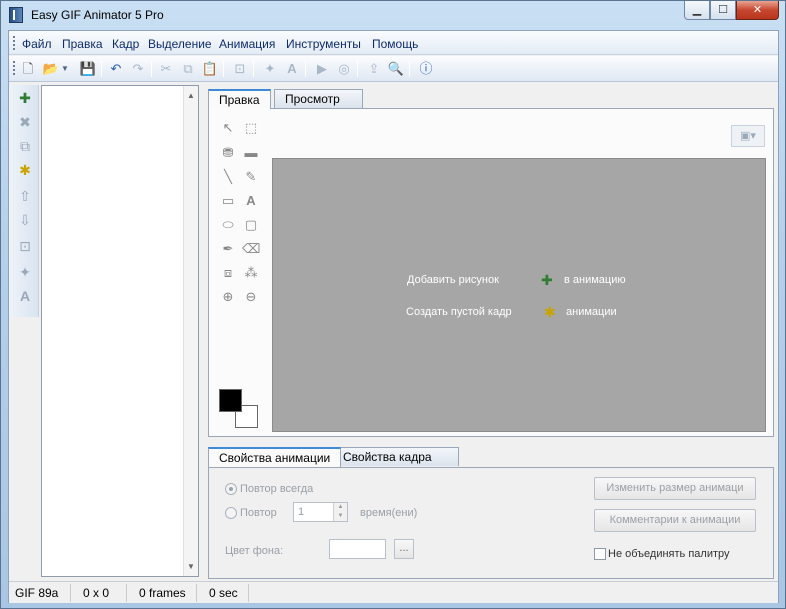 The height and width of the screenshot is (609, 786). What do you see at coordinates (230, 400) in the screenshot?
I see `foreground-color-swatch` at bounding box center [230, 400].